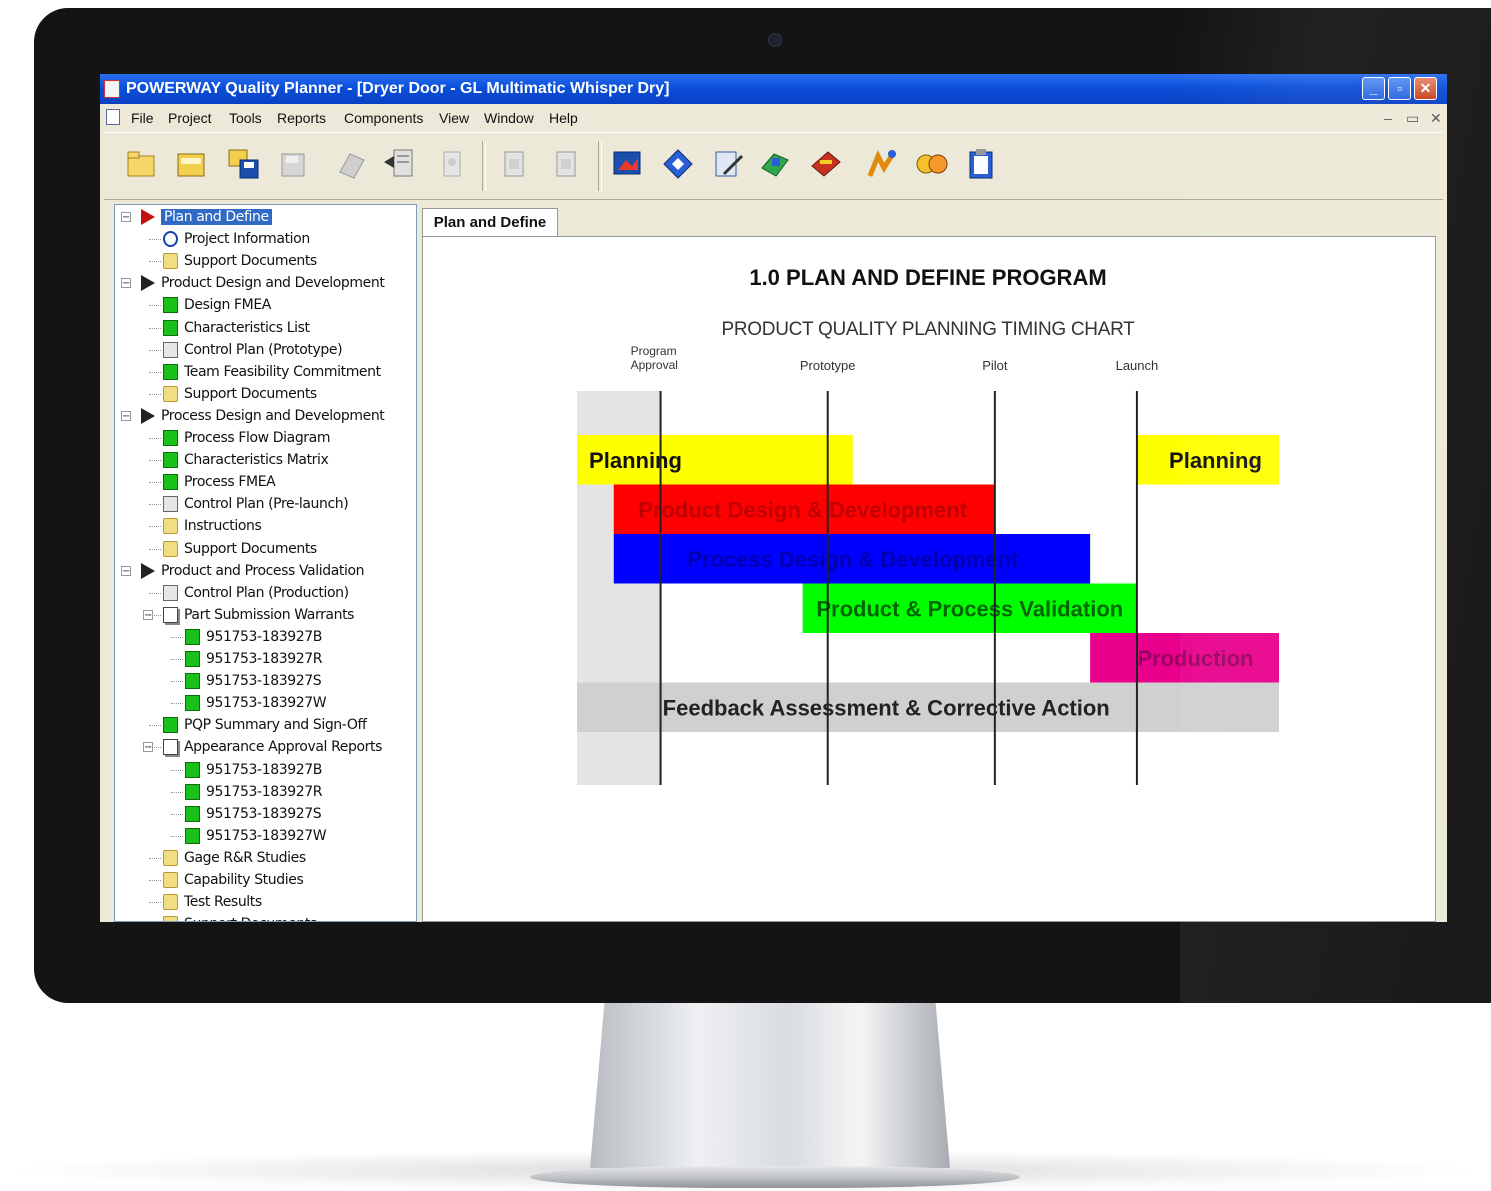 The height and width of the screenshot is (1191, 1491). Describe the element at coordinates (275, 725) in the screenshot. I see `tree-item-label: PQP Summary and Sign-Off` at that location.